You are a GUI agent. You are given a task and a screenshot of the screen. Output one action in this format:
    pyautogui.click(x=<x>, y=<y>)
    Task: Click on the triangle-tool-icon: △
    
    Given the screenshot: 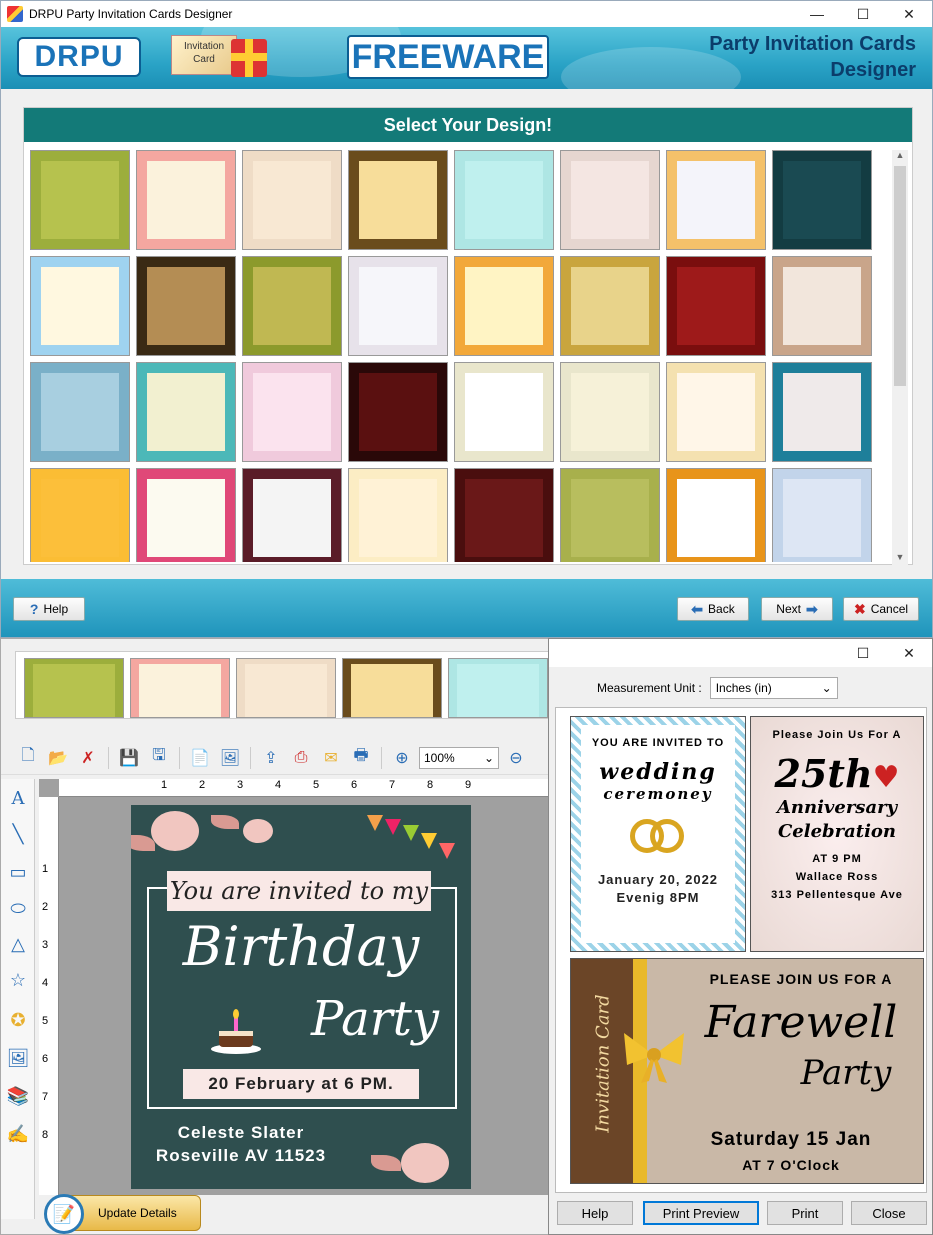 What is the action you would take?
    pyautogui.click(x=18, y=944)
    